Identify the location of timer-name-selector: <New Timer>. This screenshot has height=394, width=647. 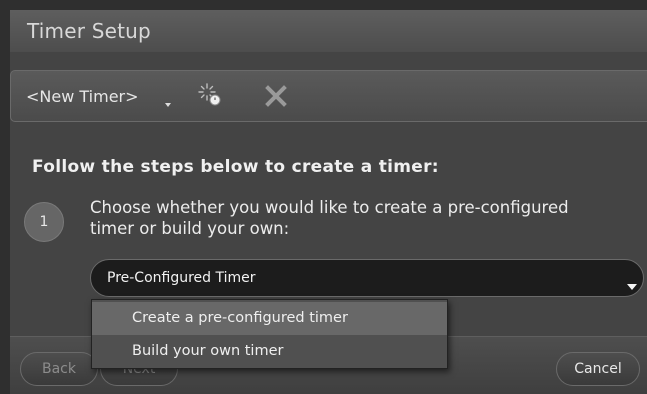
(82, 96).